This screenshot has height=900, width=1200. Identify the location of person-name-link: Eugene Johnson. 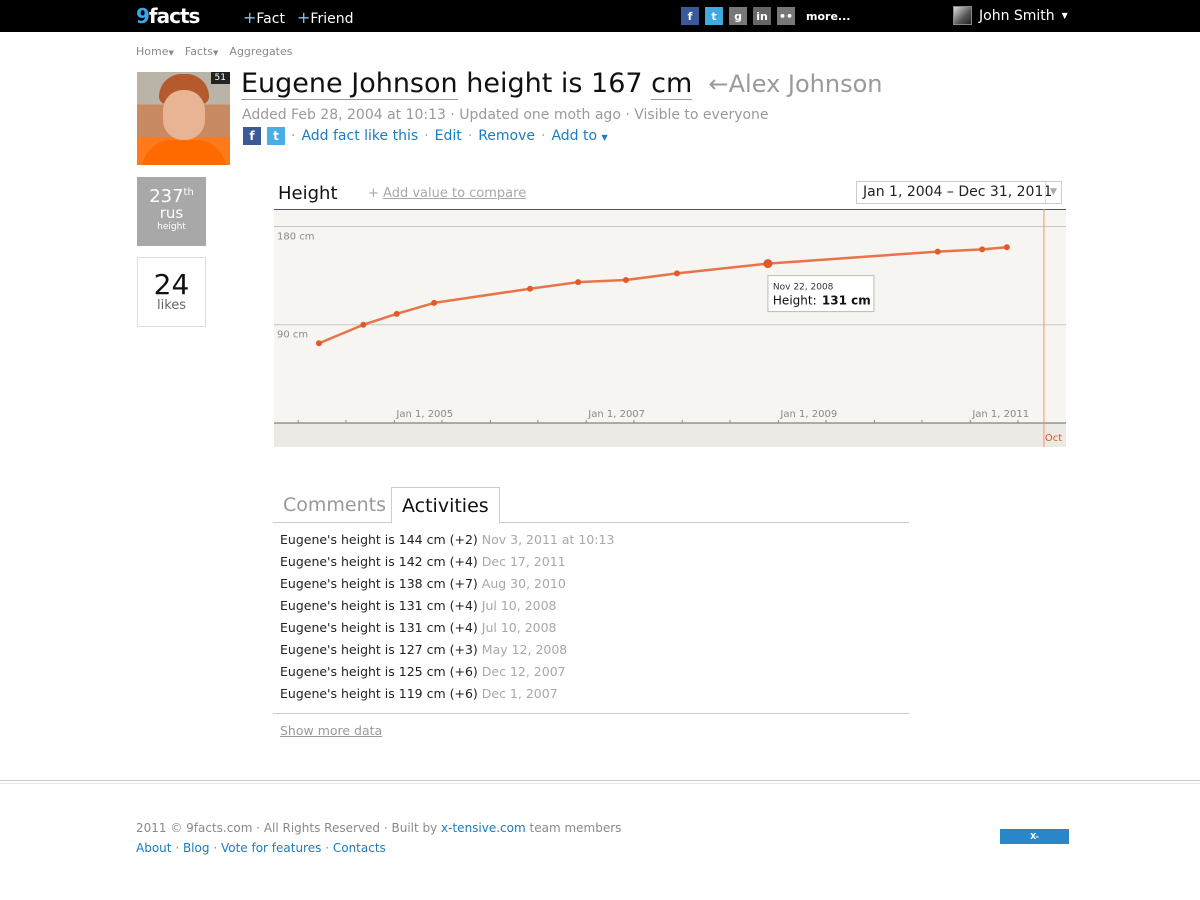
(349, 84).